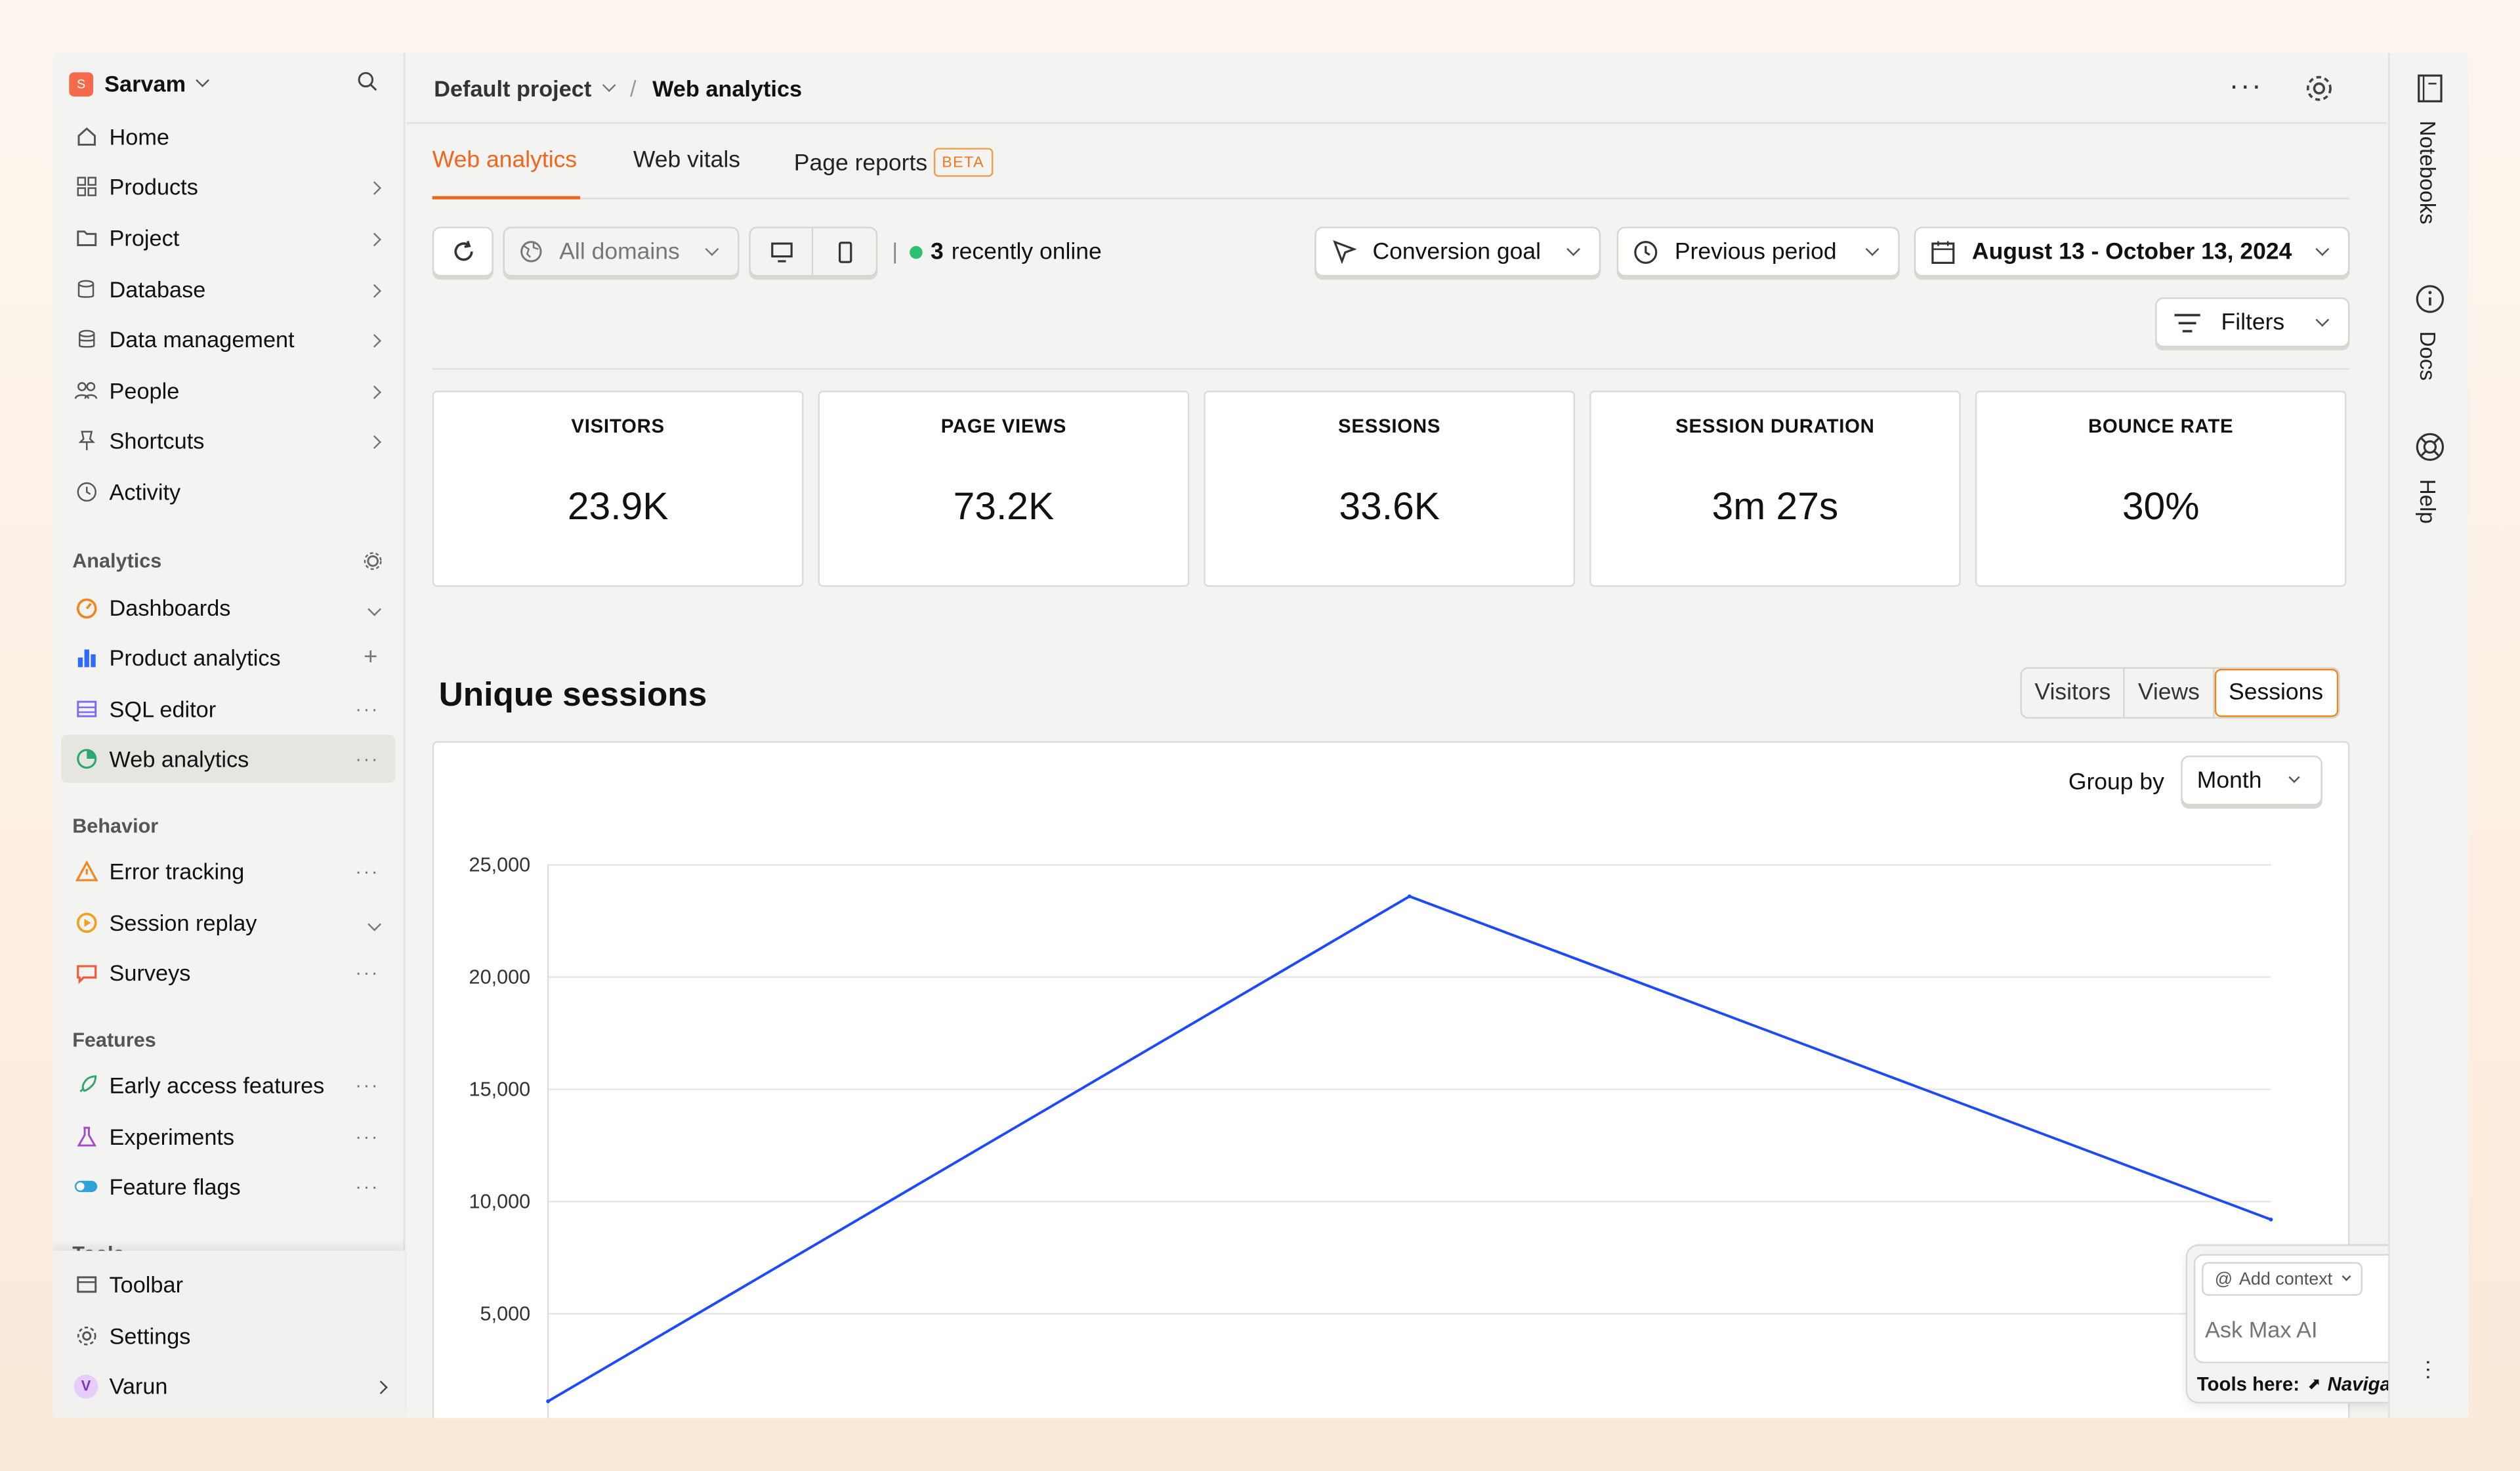 The height and width of the screenshot is (1471, 2520). Describe the element at coordinates (228, 238) in the screenshot. I see `sidebar-item-project: Project` at that location.